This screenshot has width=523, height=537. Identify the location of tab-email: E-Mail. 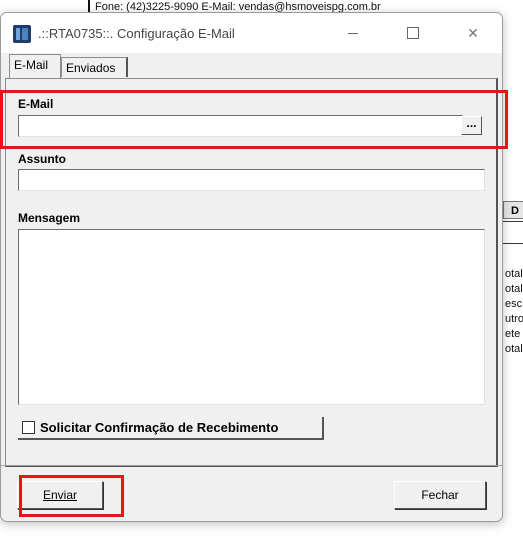
(35, 66).